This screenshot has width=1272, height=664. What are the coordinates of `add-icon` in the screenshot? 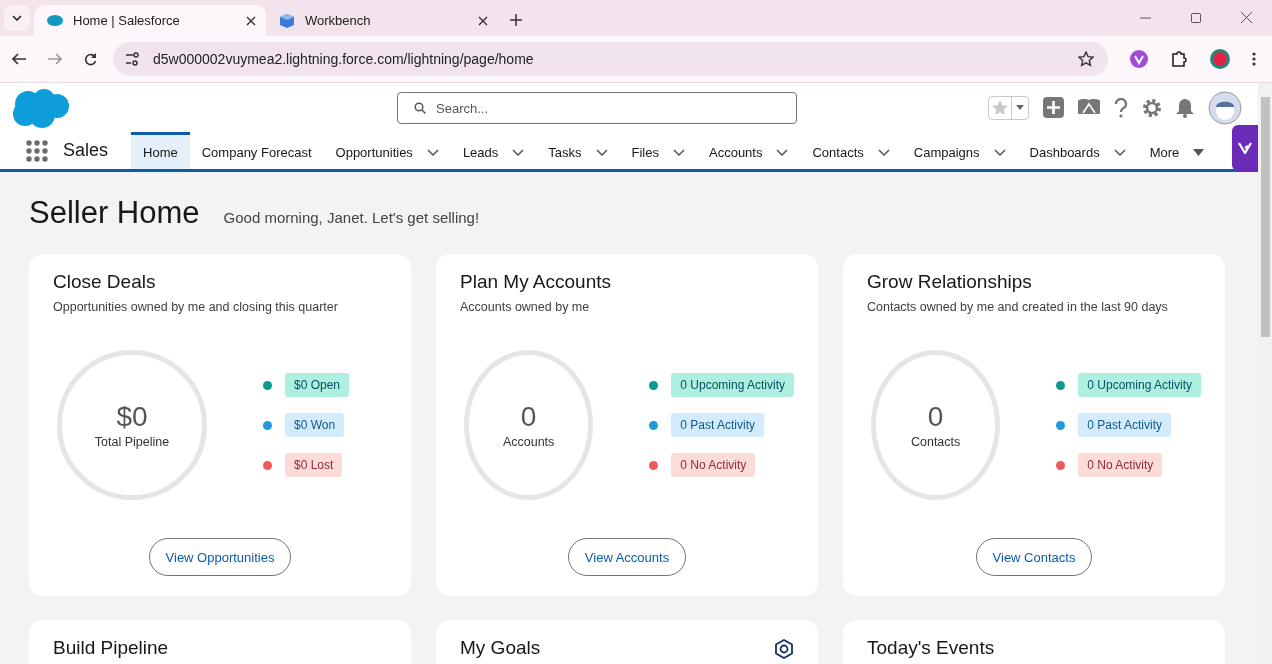 It's located at (1053, 107).